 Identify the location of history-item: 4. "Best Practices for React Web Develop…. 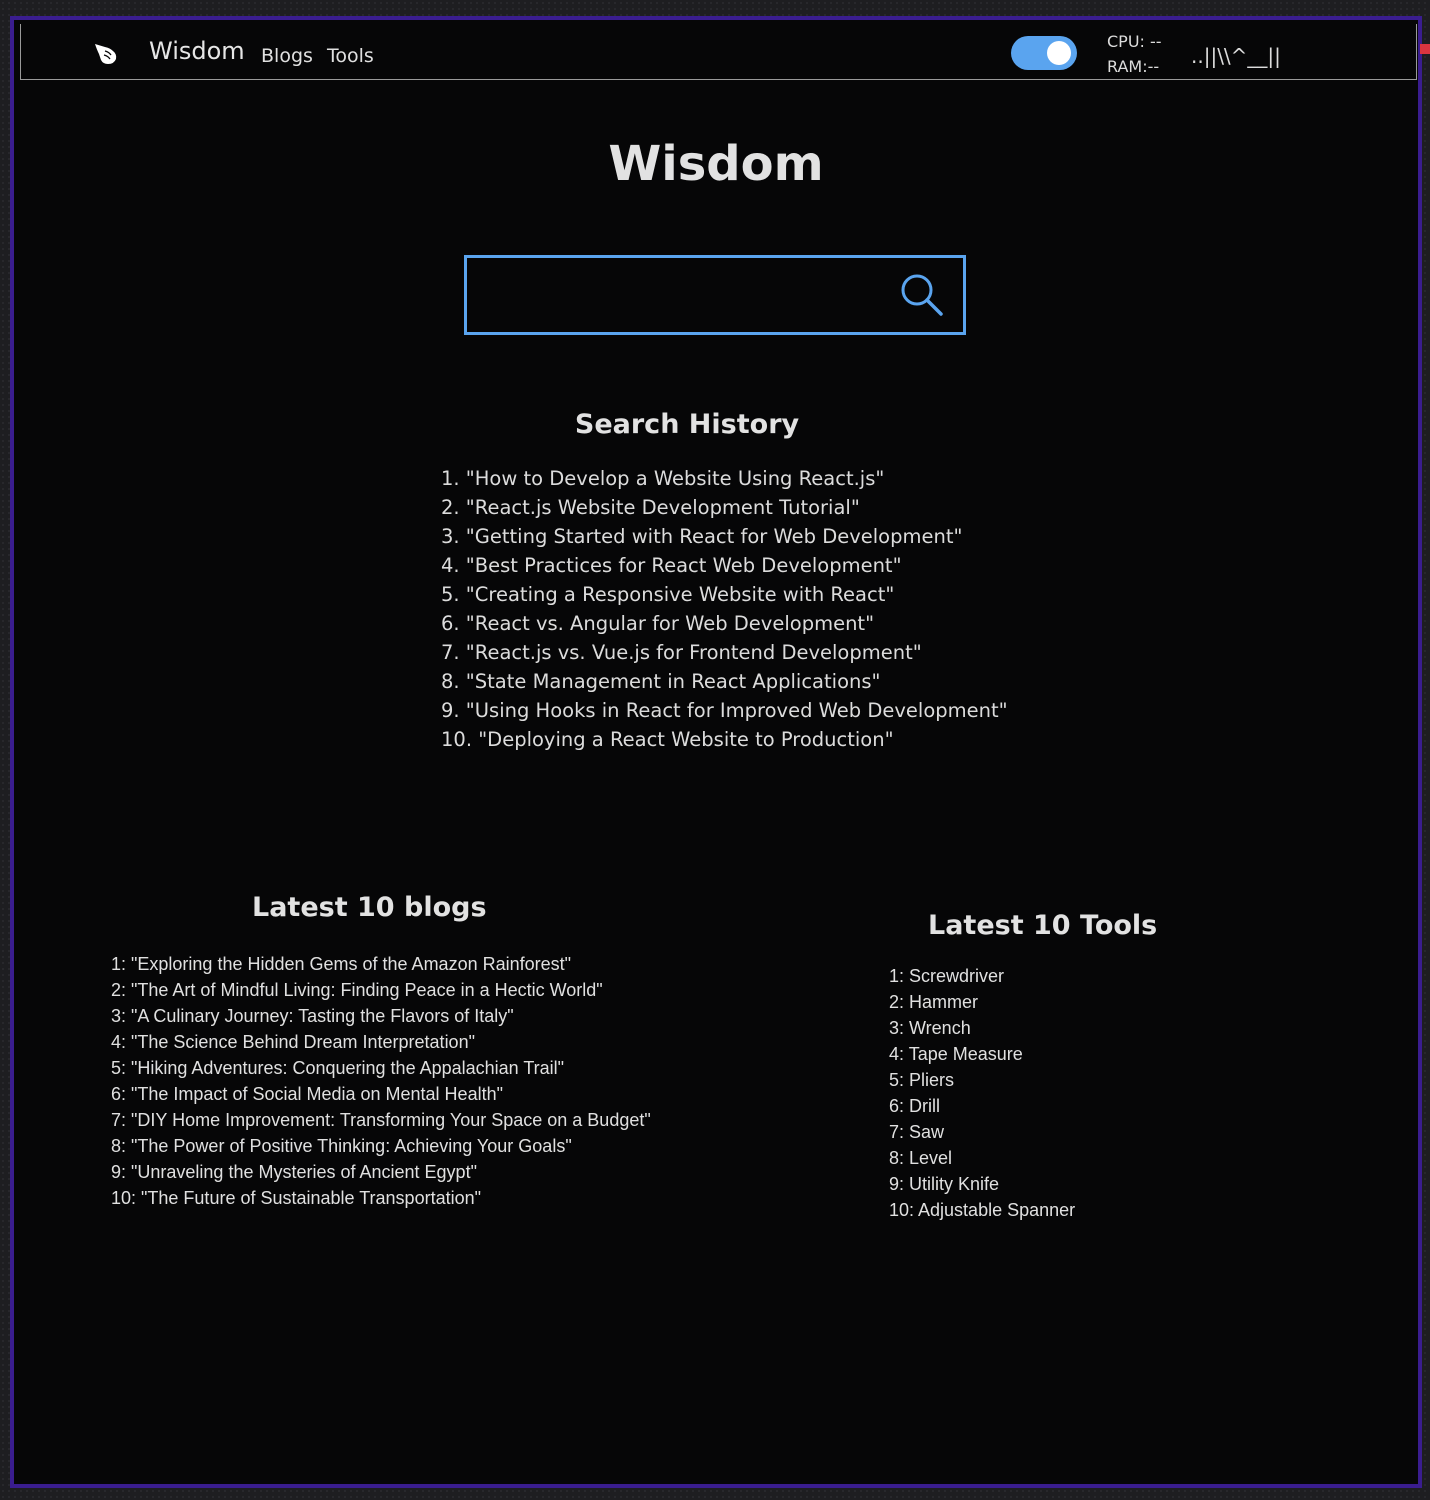
(724, 565).